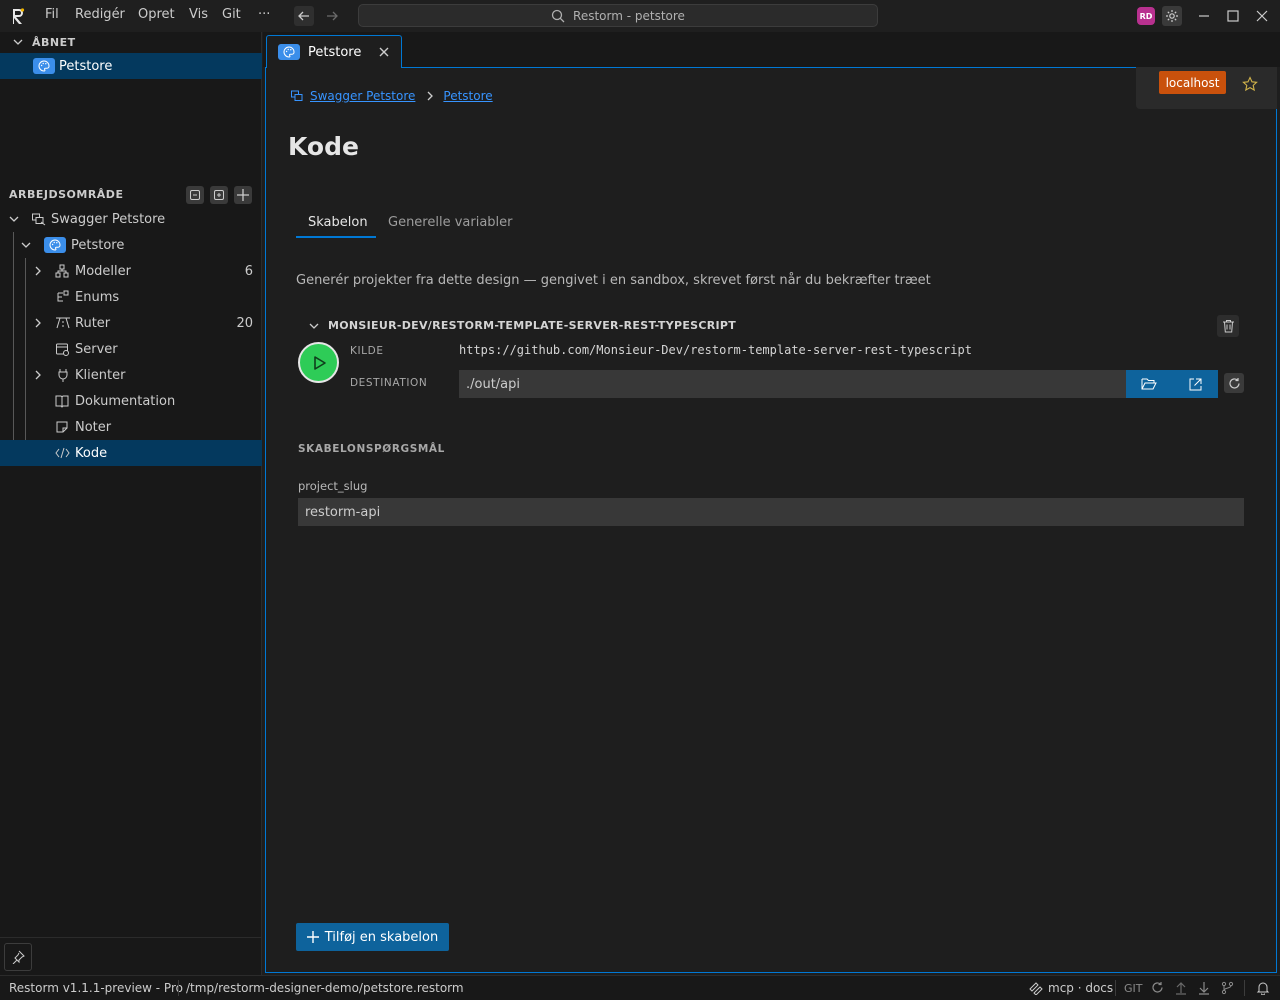 The width and height of the screenshot is (1280, 1000). What do you see at coordinates (389, 383) in the screenshot?
I see `destination-label: DESTINATION` at bounding box center [389, 383].